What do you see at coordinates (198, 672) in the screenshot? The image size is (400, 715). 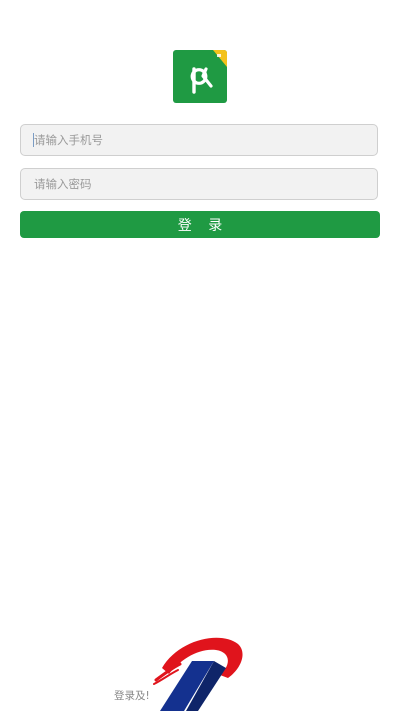 I see `brand-logo-icon` at bounding box center [198, 672].